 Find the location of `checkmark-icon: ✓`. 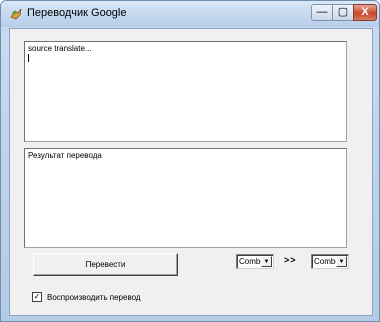

checkmark-icon: ✓ is located at coordinates (37, 296).